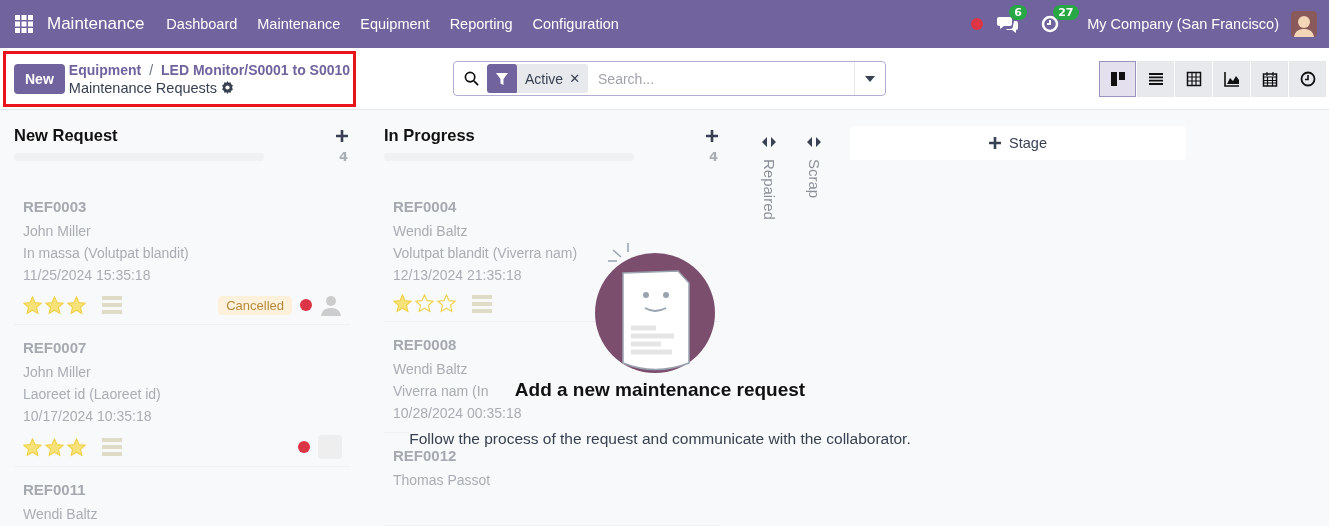 The width and height of the screenshot is (1329, 526). I want to click on table-icon, so click(1193, 78).